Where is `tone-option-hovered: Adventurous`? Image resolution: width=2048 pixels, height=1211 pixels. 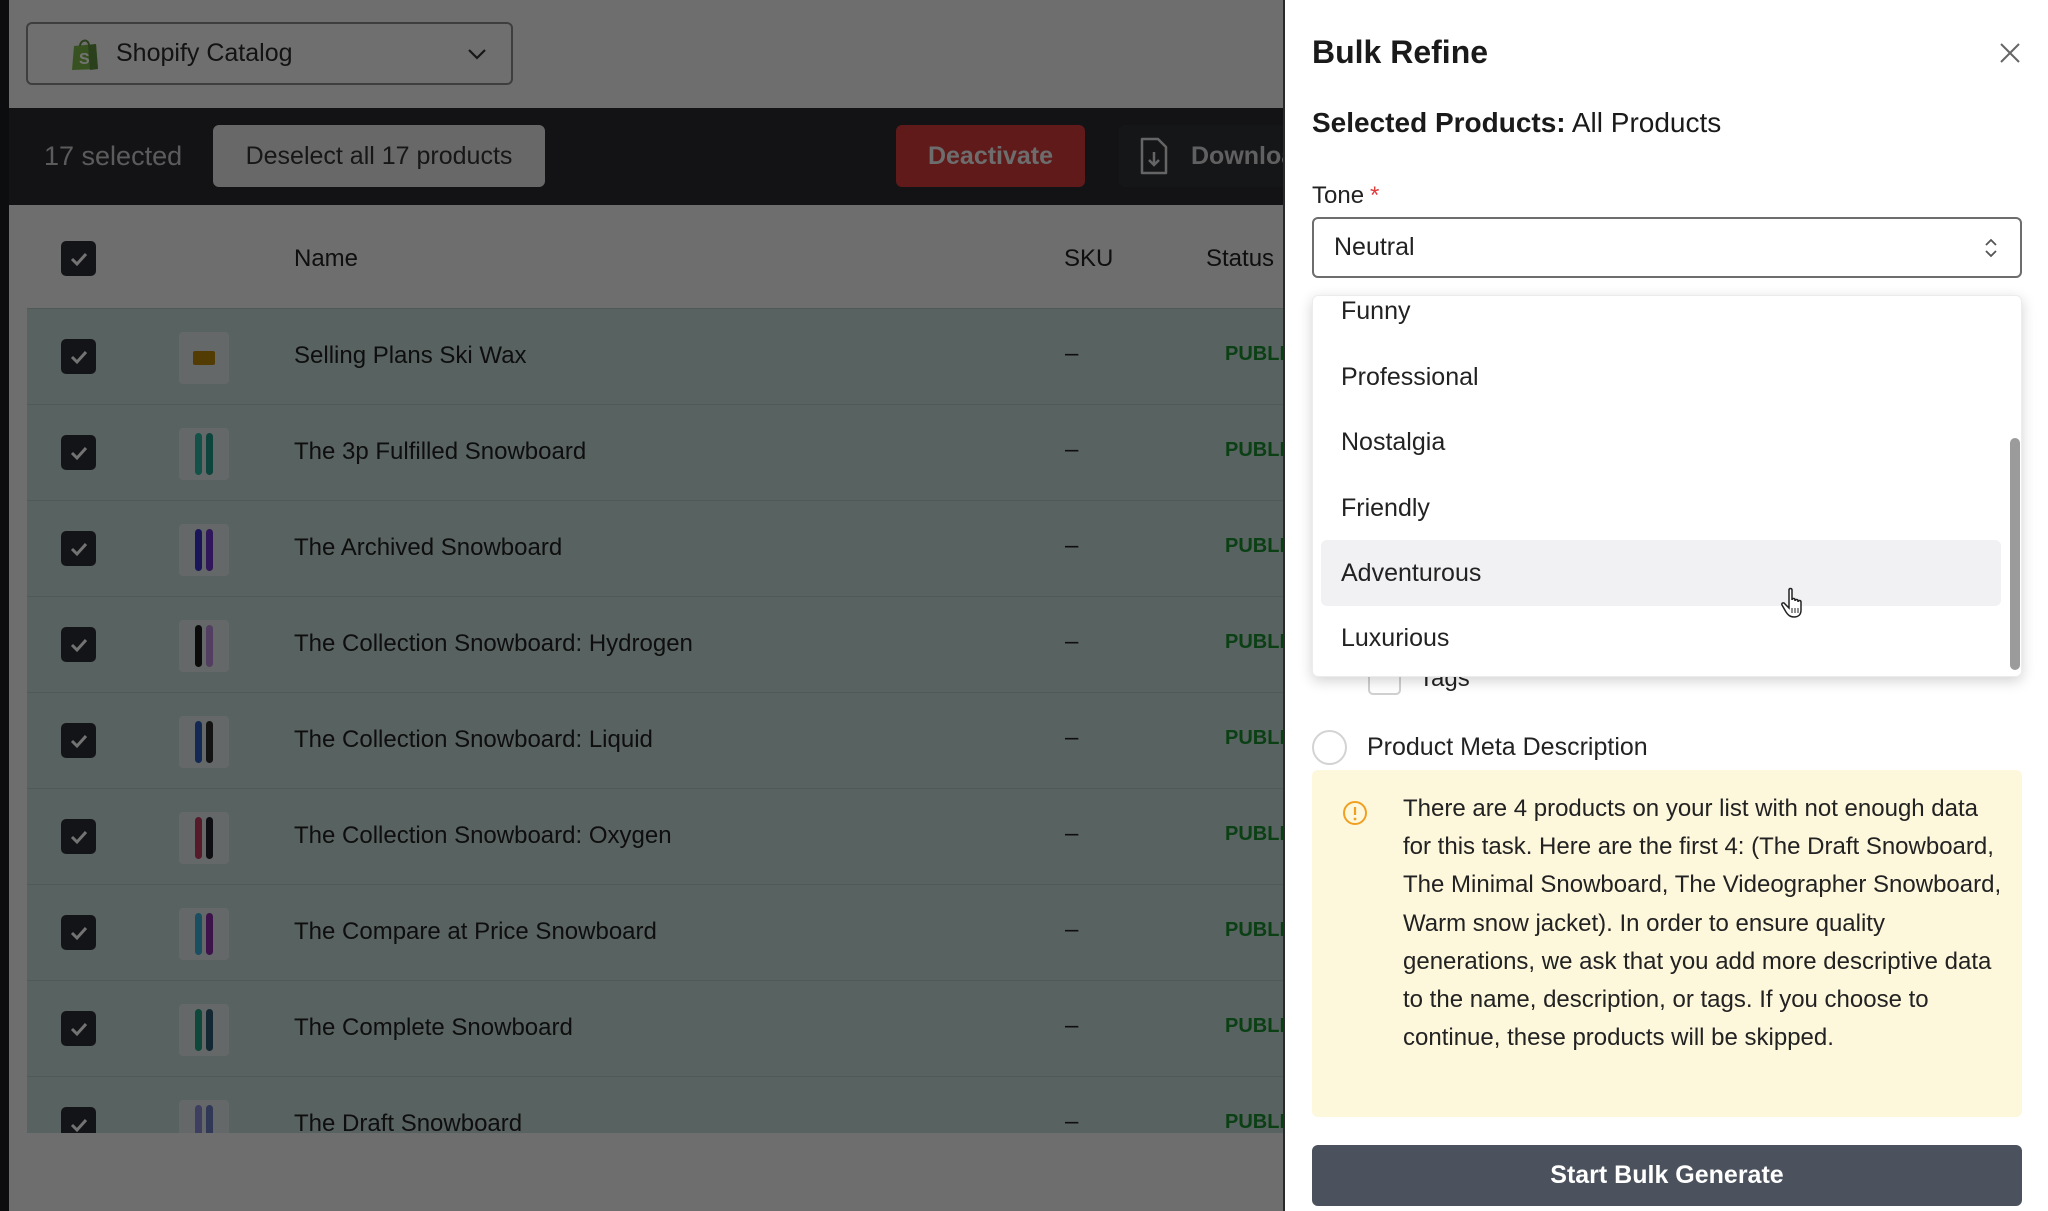
tone-option-hovered: Adventurous is located at coordinates (1661, 573).